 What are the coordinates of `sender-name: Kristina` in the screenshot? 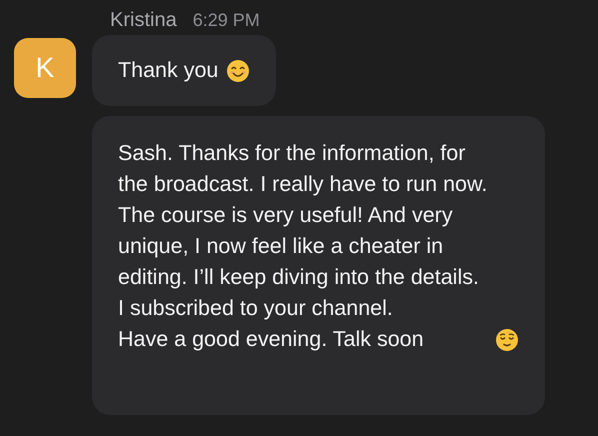 It's located at (143, 20).